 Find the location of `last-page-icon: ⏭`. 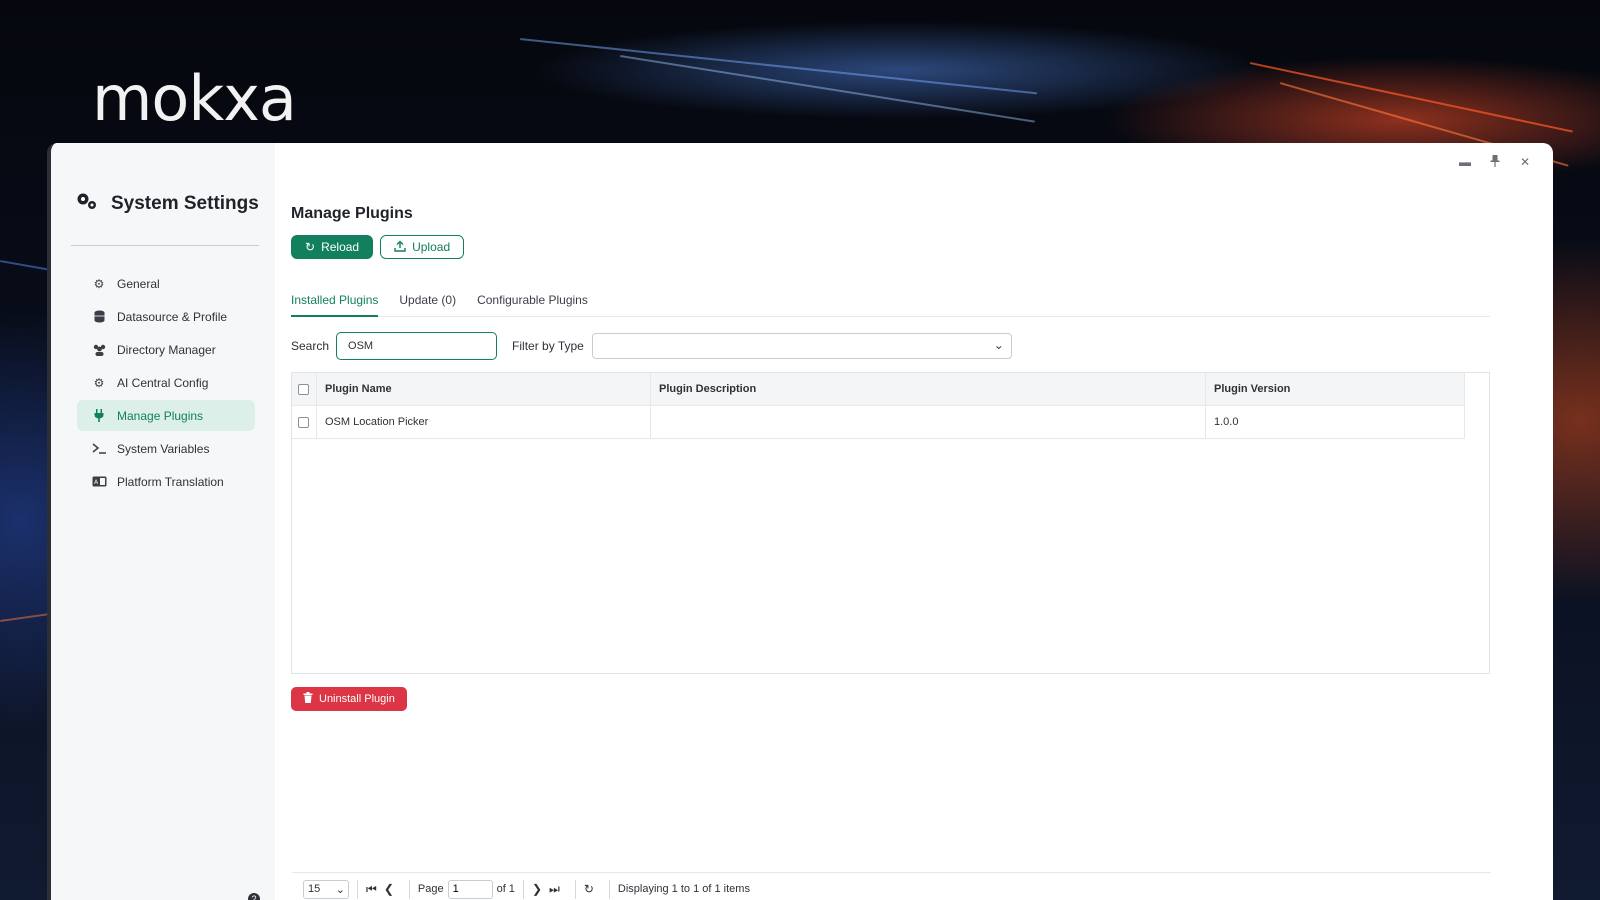

last-page-icon: ⏭ is located at coordinates (554, 889).